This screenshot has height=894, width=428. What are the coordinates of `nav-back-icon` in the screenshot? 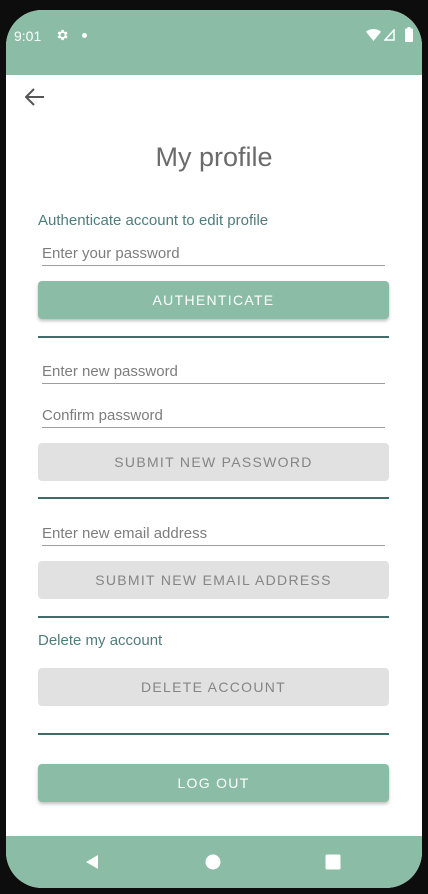 It's located at (92, 862).